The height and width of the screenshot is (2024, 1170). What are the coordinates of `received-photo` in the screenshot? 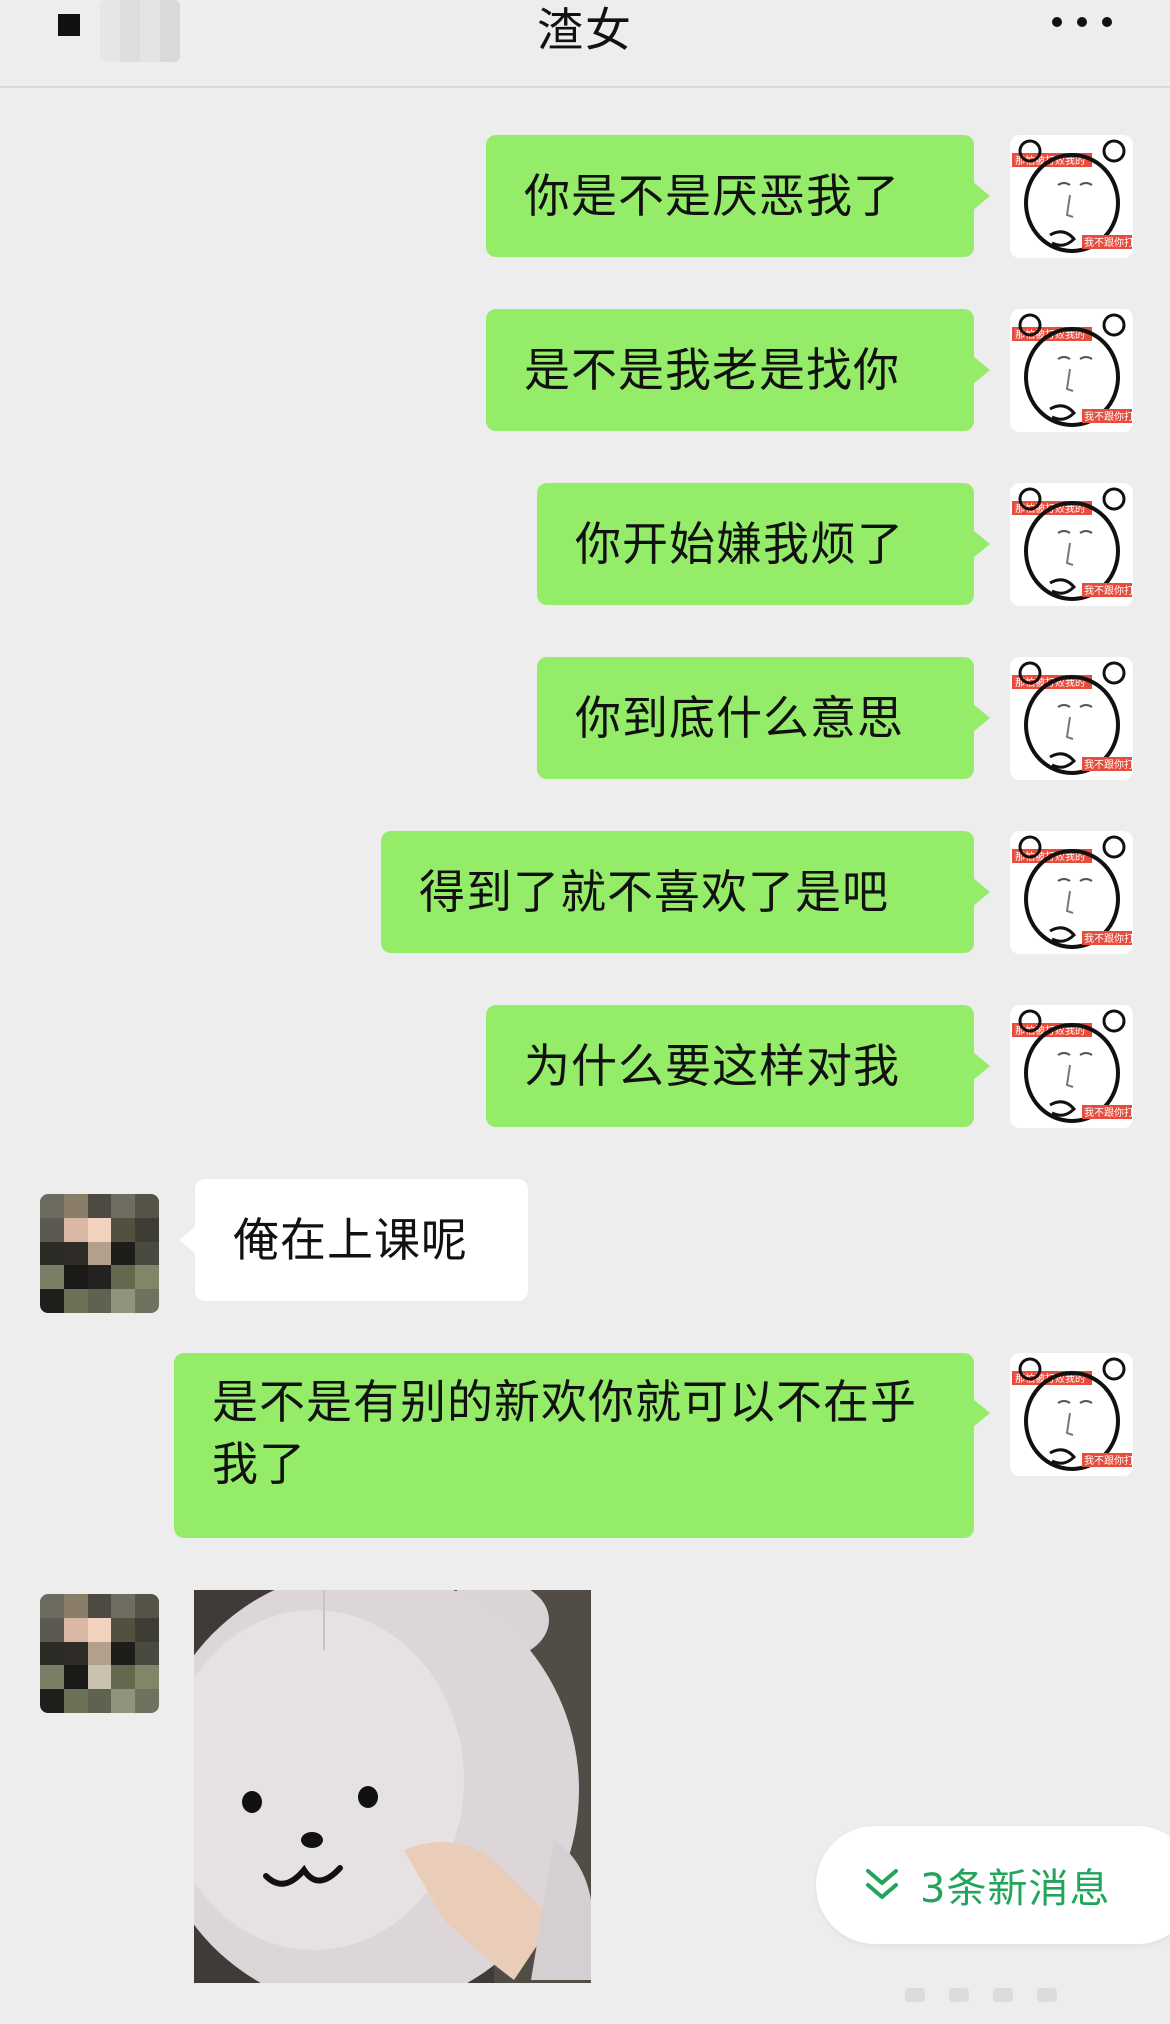 It's located at (392, 1786).